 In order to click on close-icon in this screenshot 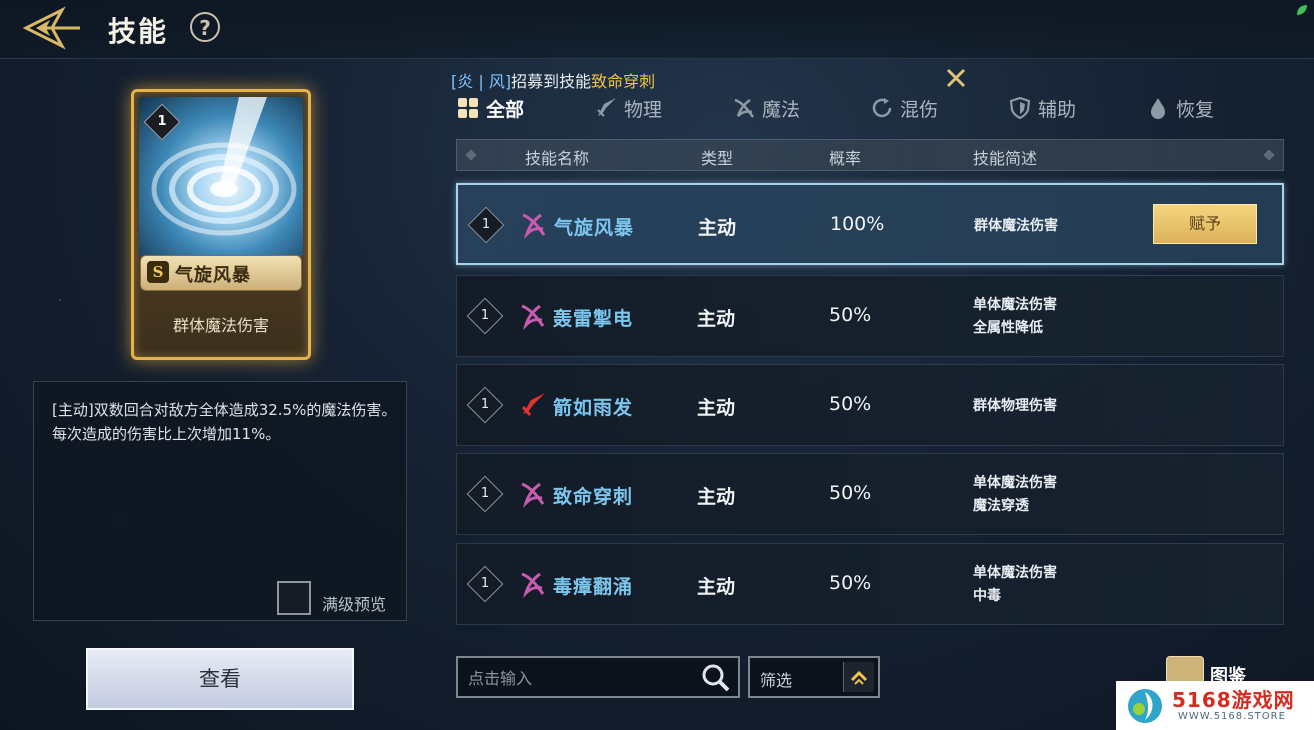, I will do `click(956, 78)`.